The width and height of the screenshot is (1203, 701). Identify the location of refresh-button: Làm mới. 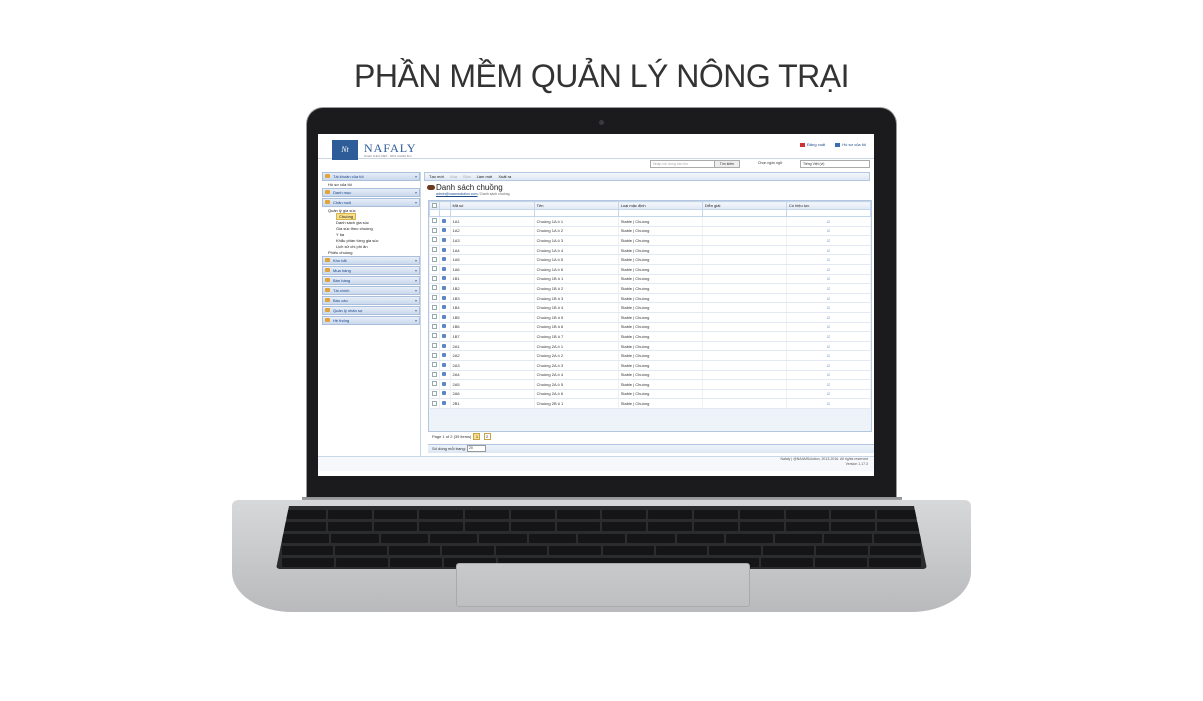
(485, 176).